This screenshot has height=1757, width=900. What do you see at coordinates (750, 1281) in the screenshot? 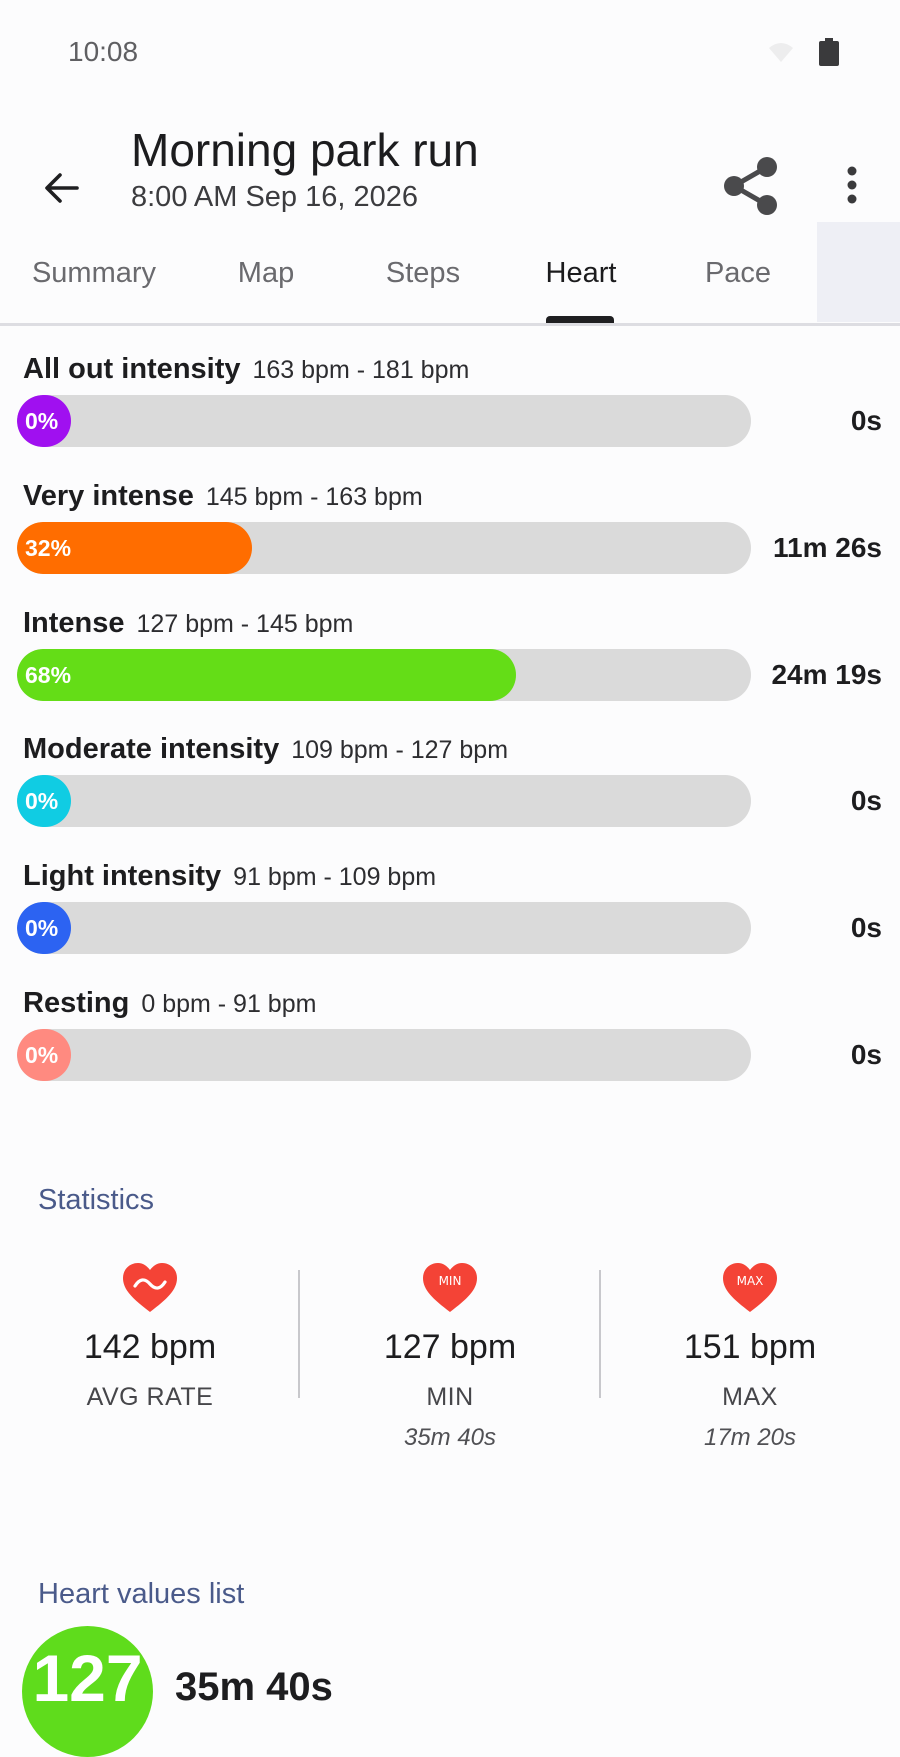
I see `svg-text: MAX` at bounding box center [750, 1281].